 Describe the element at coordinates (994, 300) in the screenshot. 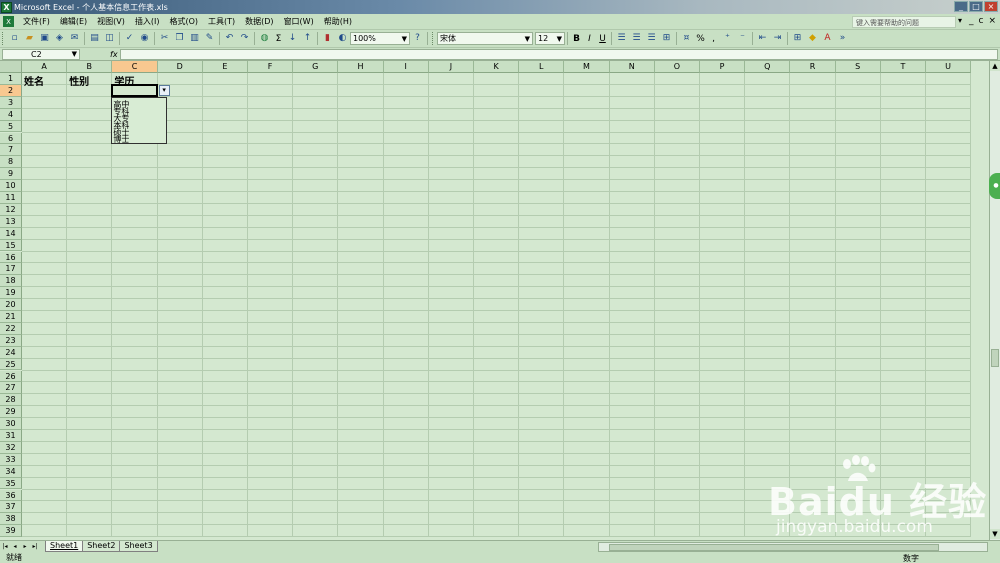

I see `vertical-scrollbar: ▲ ▼` at that location.